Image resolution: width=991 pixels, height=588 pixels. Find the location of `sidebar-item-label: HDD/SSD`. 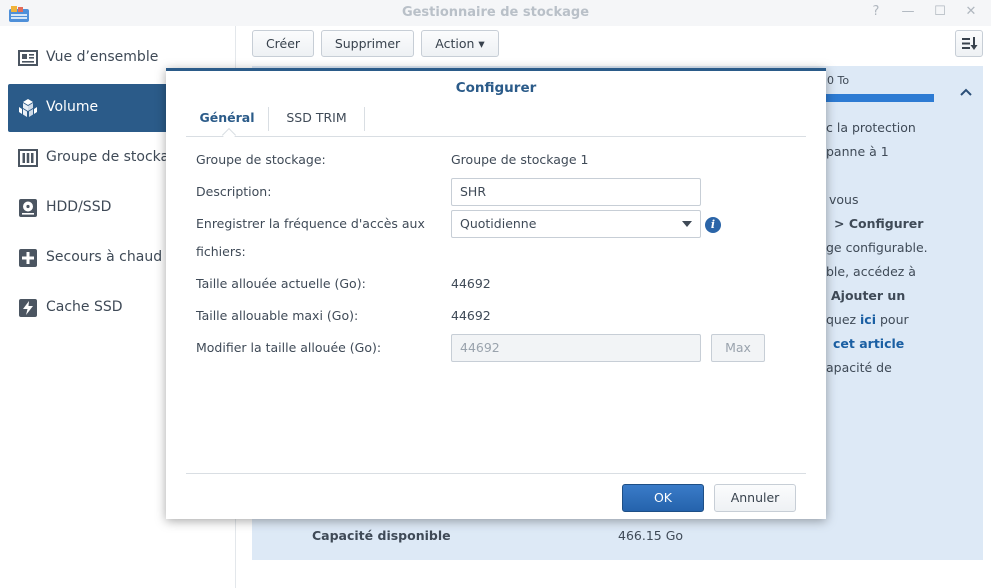

sidebar-item-label: HDD/SSD is located at coordinates (79, 207).